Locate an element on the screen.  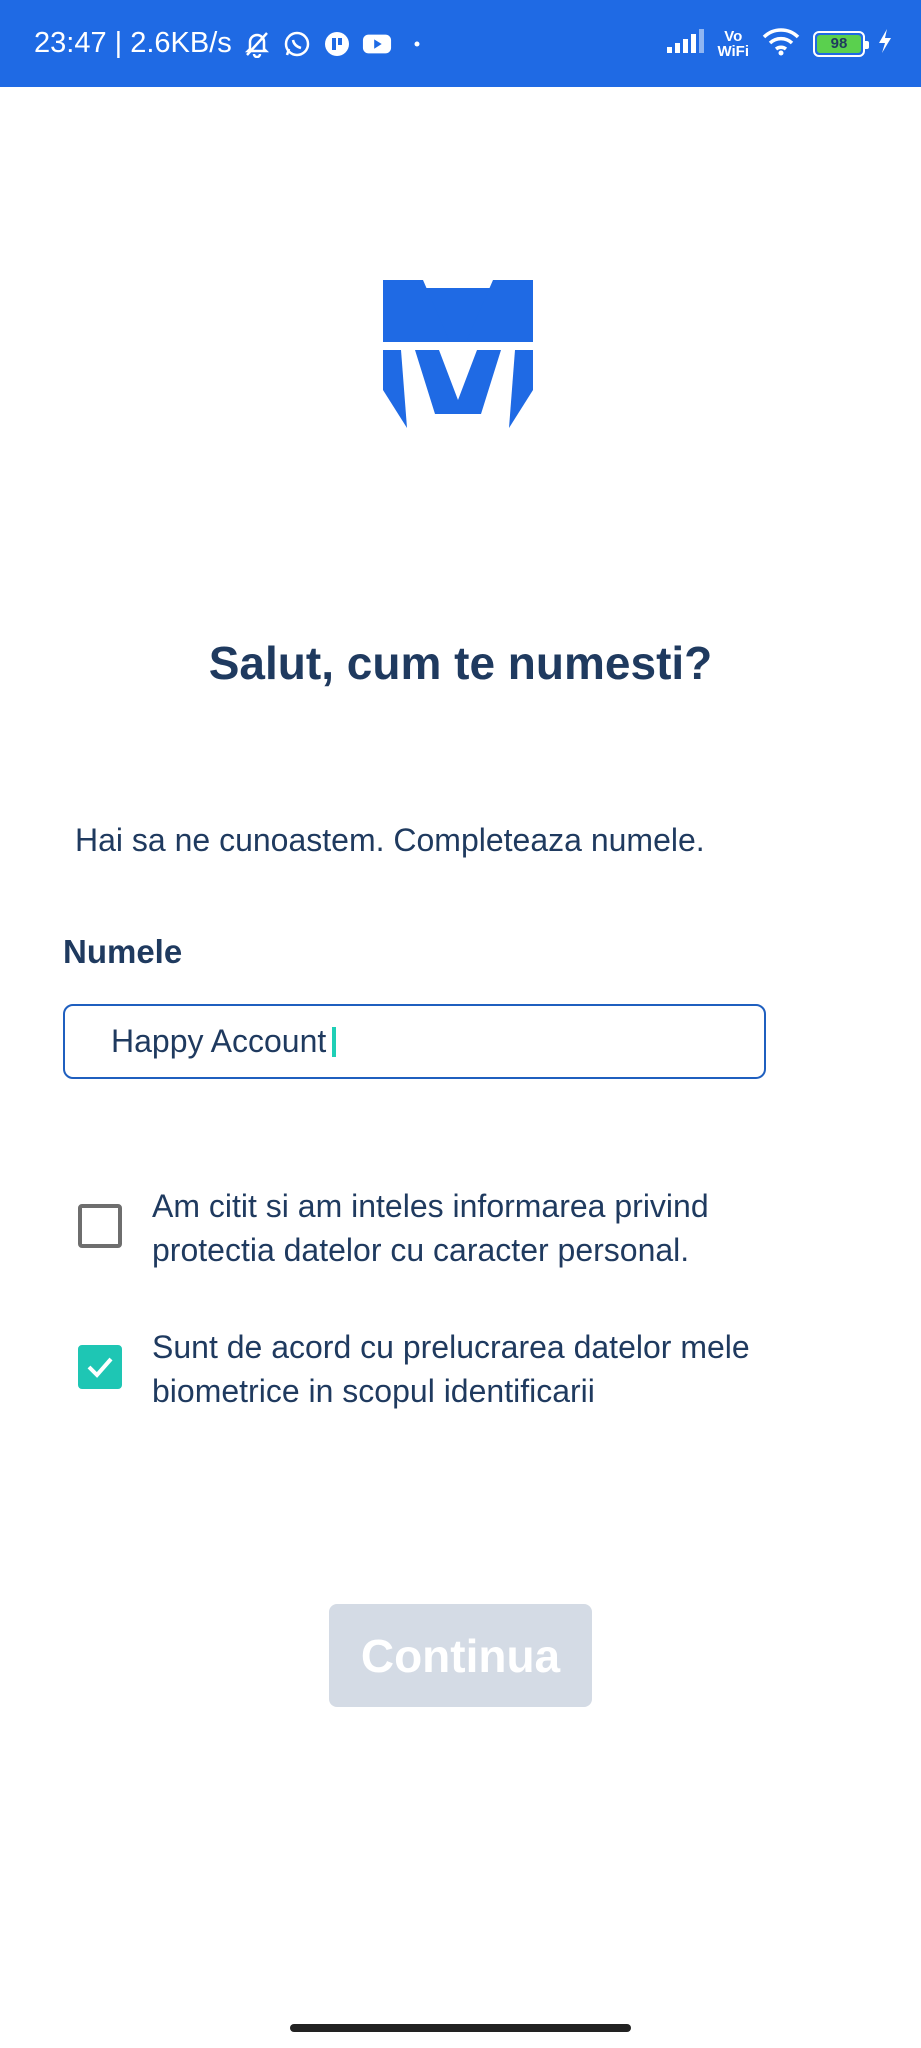
consent-checkbox-biometric is located at coordinates (100, 1367).